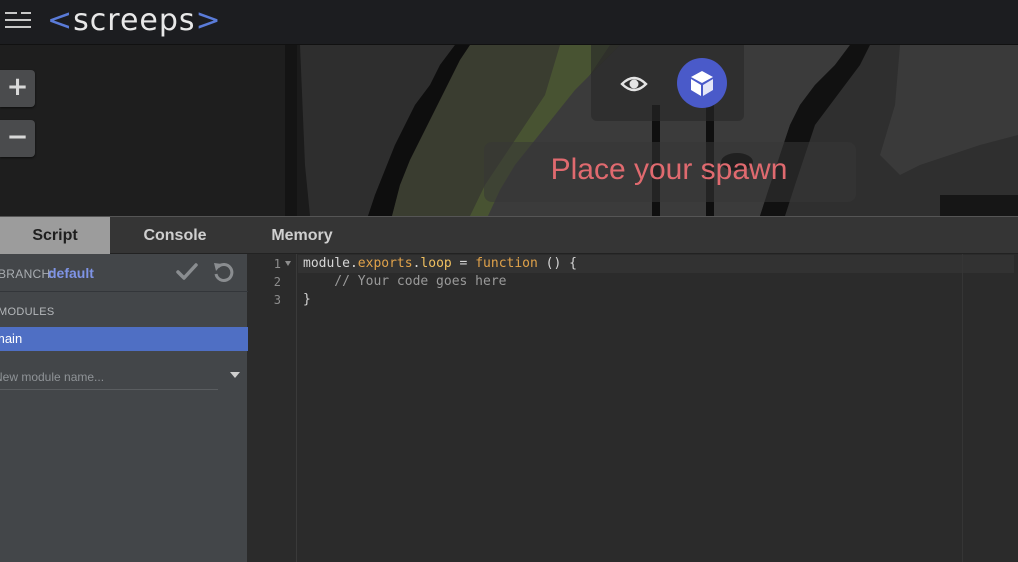 This screenshot has height=562, width=1018. What do you see at coordinates (175, 235) in the screenshot?
I see `tab-console: Console` at bounding box center [175, 235].